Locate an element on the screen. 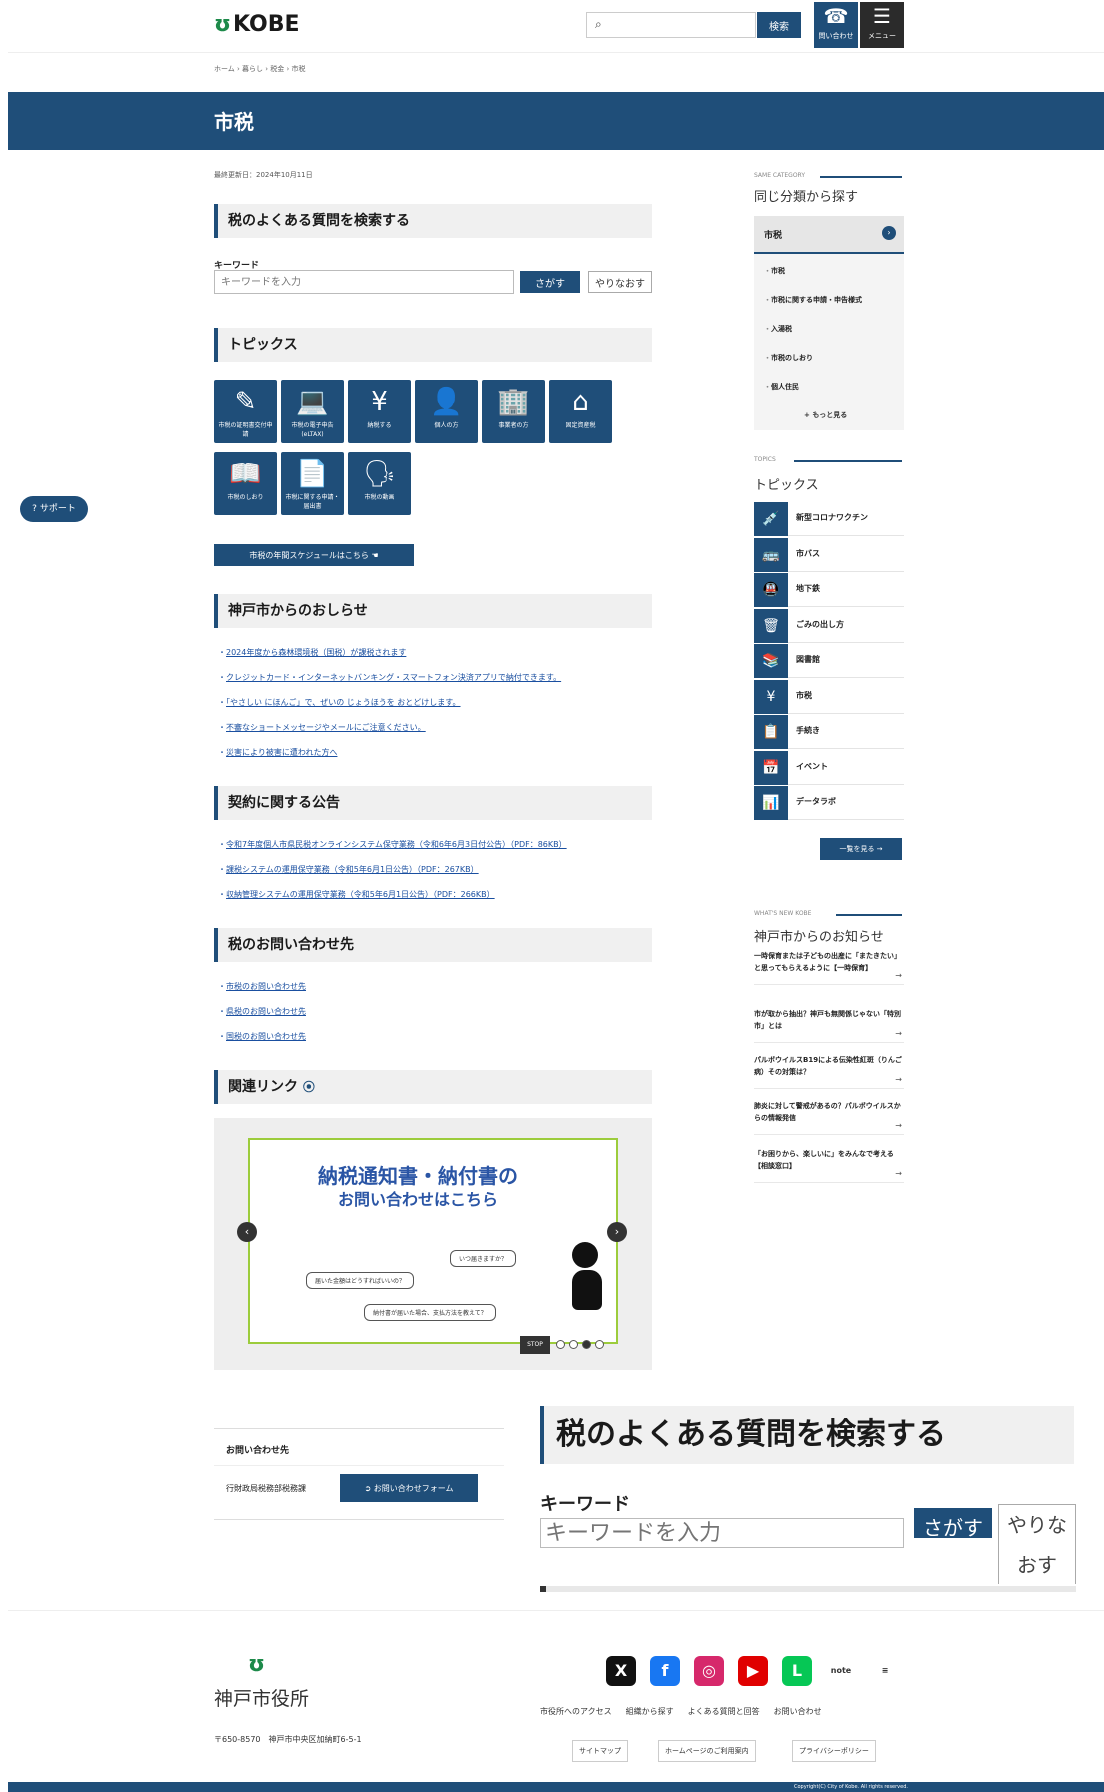 This screenshot has width=1104, height=1792. faq-reset-button: やりなおす is located at coordinates (620, 282).